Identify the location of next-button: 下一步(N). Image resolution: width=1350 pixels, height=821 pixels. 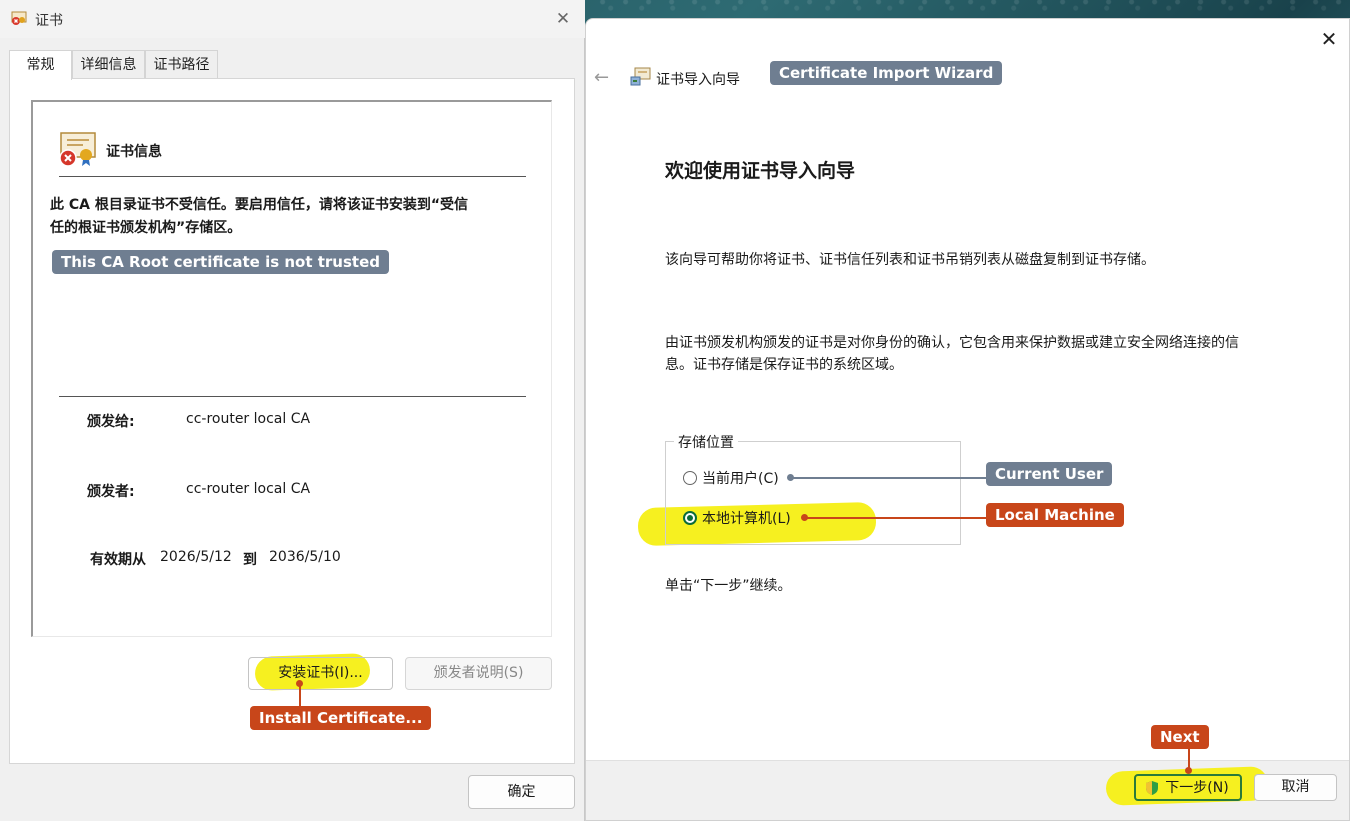
(1188, 787).